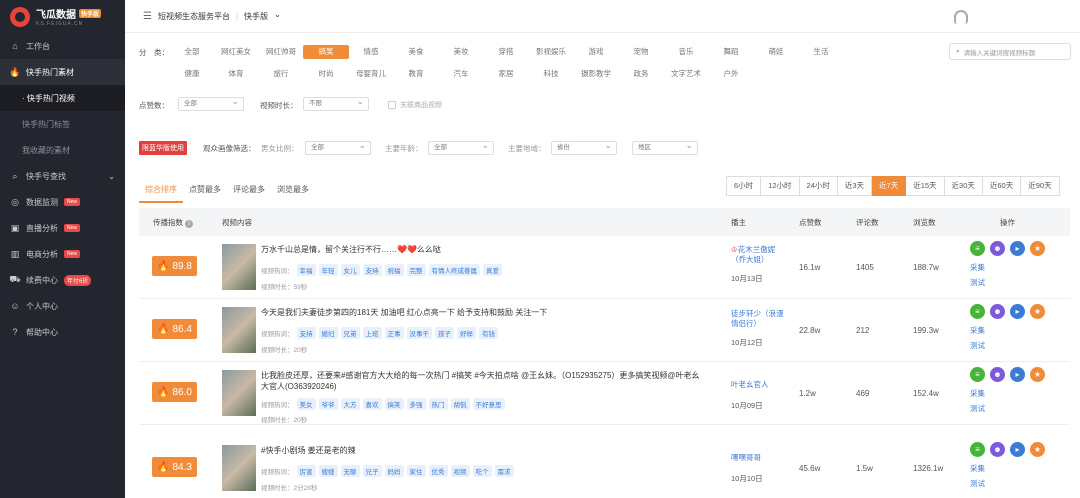 This screenshot has height=498, width=1080. Describe the element at coordinates (504, 471) in the screenshot. I see `hot-word-tag: 需求` at that location.